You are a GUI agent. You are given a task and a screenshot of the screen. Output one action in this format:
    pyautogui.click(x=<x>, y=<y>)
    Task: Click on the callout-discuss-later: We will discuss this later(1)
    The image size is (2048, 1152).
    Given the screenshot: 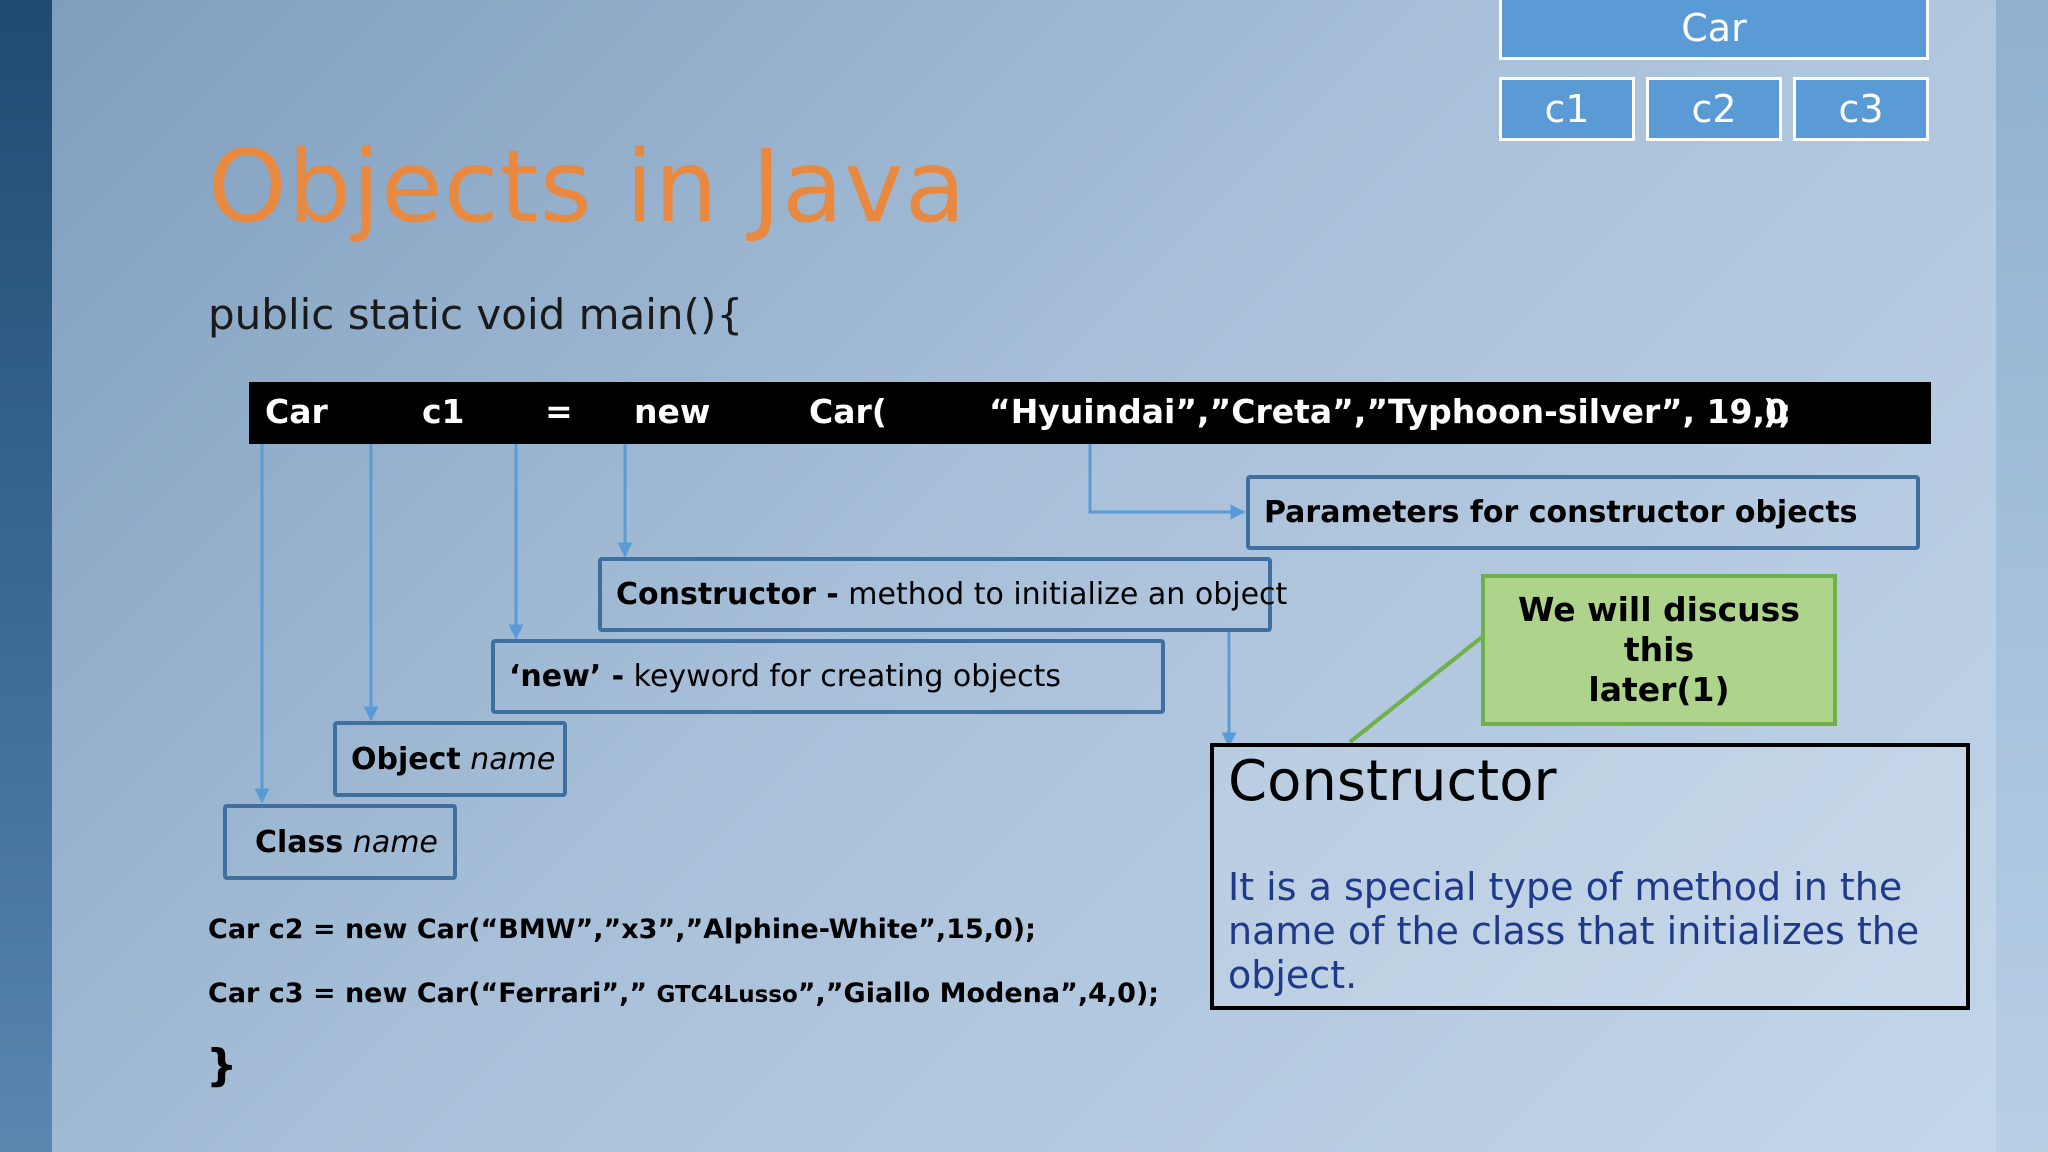 What is the action you would take?
    pyautogui.click(x=1659, y=650)
    